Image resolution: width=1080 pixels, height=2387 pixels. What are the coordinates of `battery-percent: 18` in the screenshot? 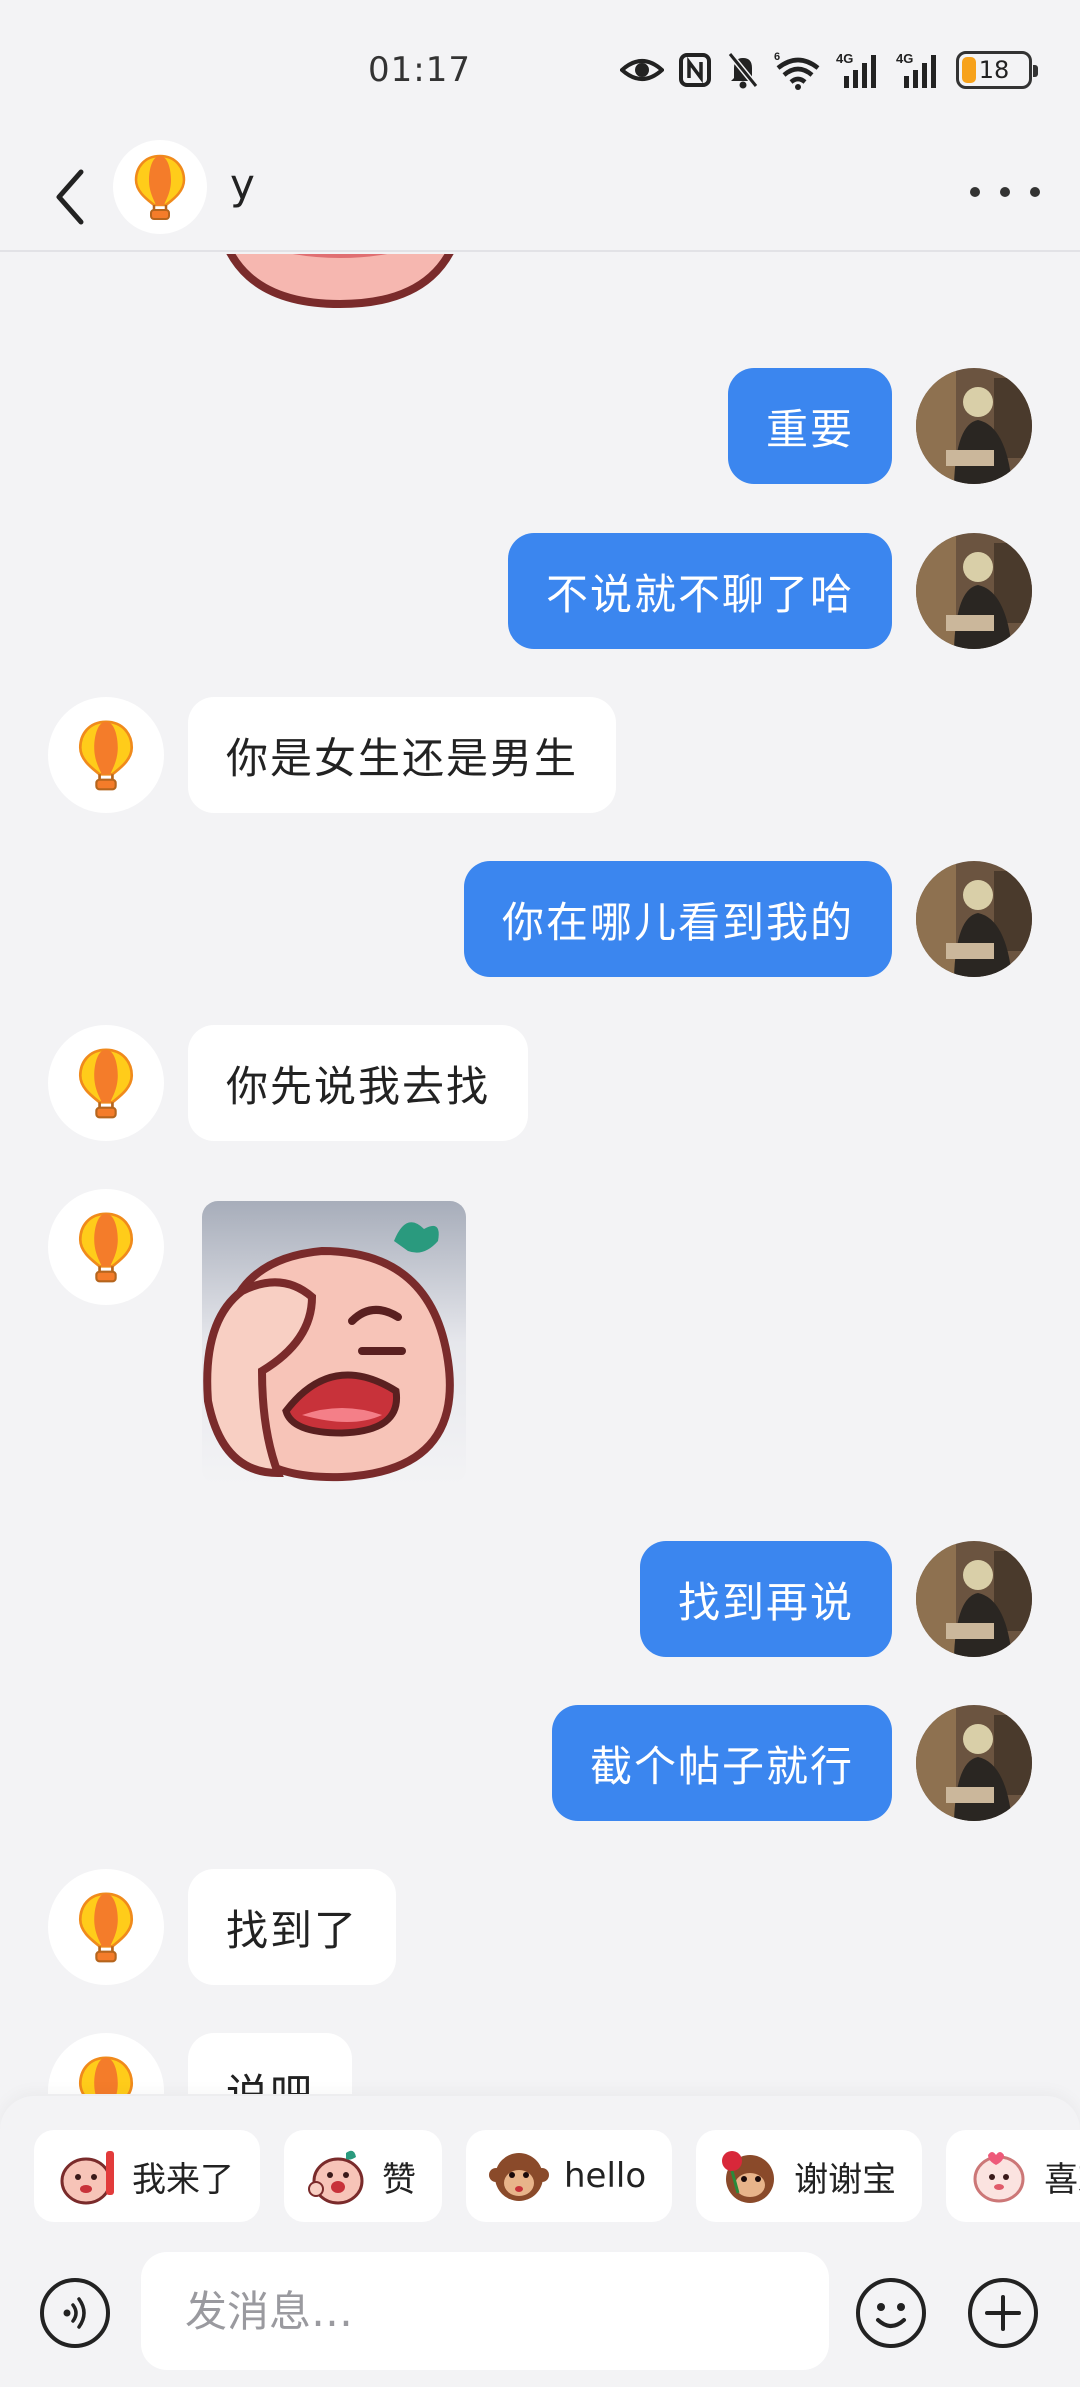 It's located at (994, 70).